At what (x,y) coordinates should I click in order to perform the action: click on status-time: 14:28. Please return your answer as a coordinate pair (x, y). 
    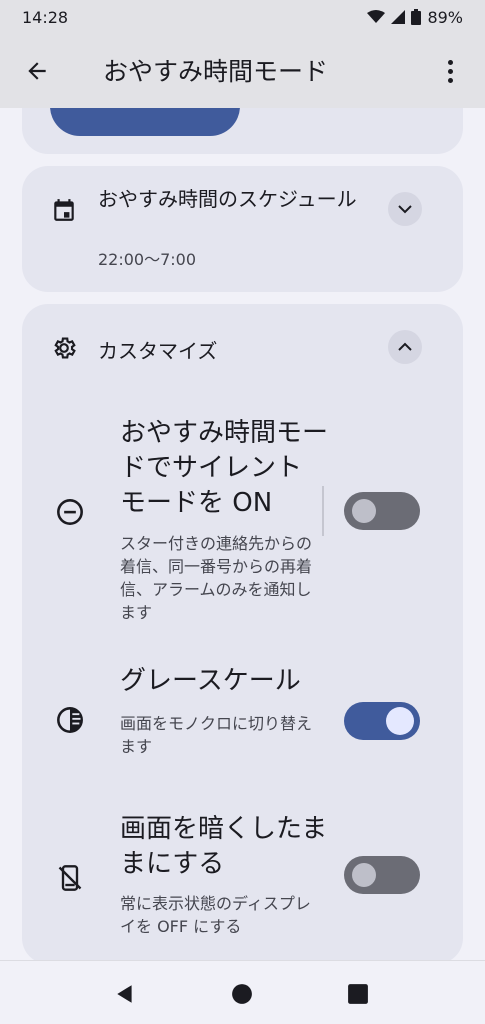
    Looking at the image, I should click on (45, 17).